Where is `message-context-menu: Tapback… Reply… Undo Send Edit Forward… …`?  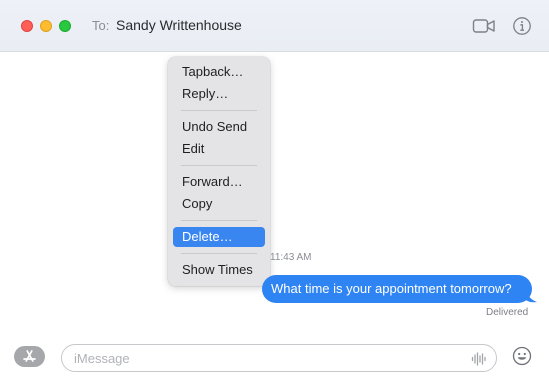
message-context-menu: Tapback… Reply… Undo Send Edit Forward… … is located at coordinates (219, 171).